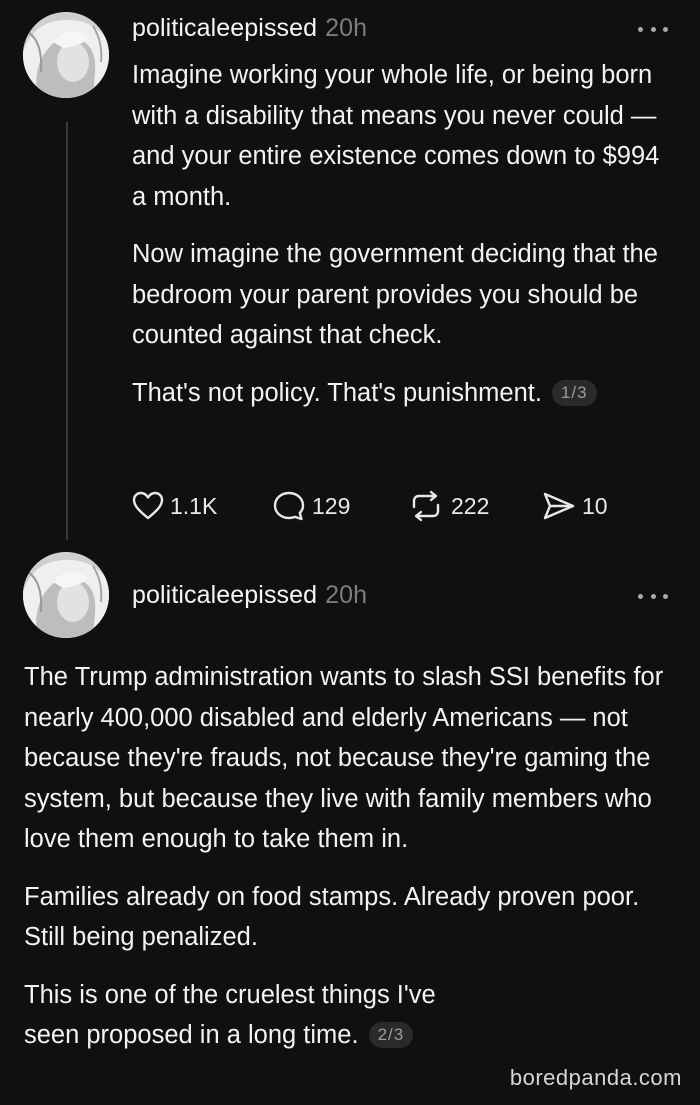  I want to click on more-dots-icon, so click(653, 596).